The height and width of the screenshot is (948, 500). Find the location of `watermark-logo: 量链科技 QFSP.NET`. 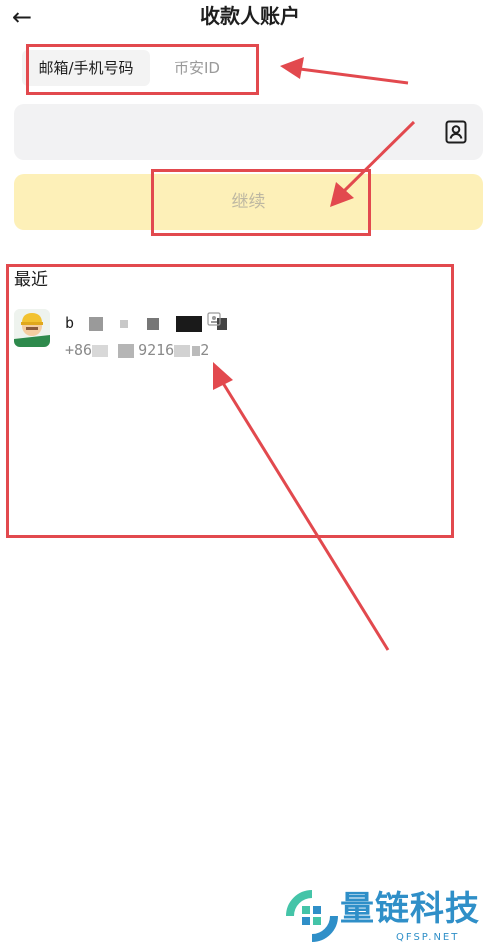

watermark-logo: 量链科技 QFSP.NET is located at coordinates (391, 918).